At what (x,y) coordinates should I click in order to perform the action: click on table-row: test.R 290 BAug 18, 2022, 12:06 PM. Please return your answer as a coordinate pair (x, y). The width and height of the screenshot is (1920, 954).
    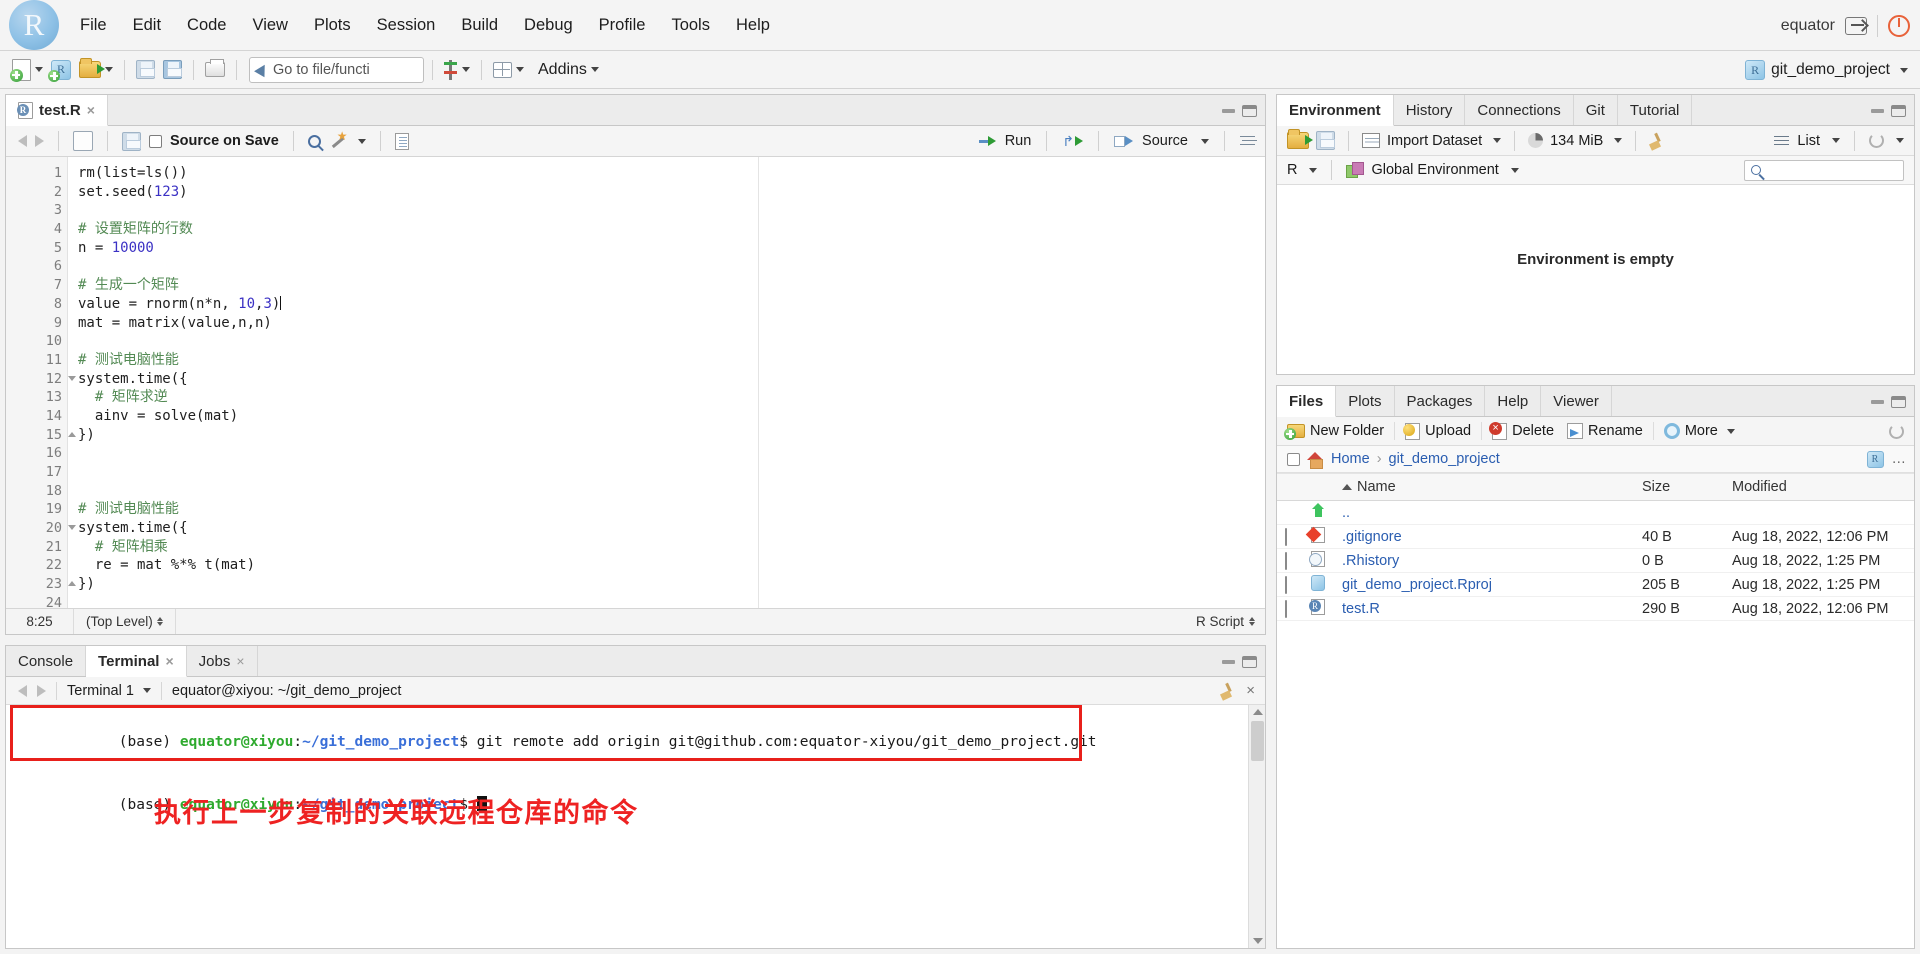
    Looking at the image, I should click on (1595, 608).